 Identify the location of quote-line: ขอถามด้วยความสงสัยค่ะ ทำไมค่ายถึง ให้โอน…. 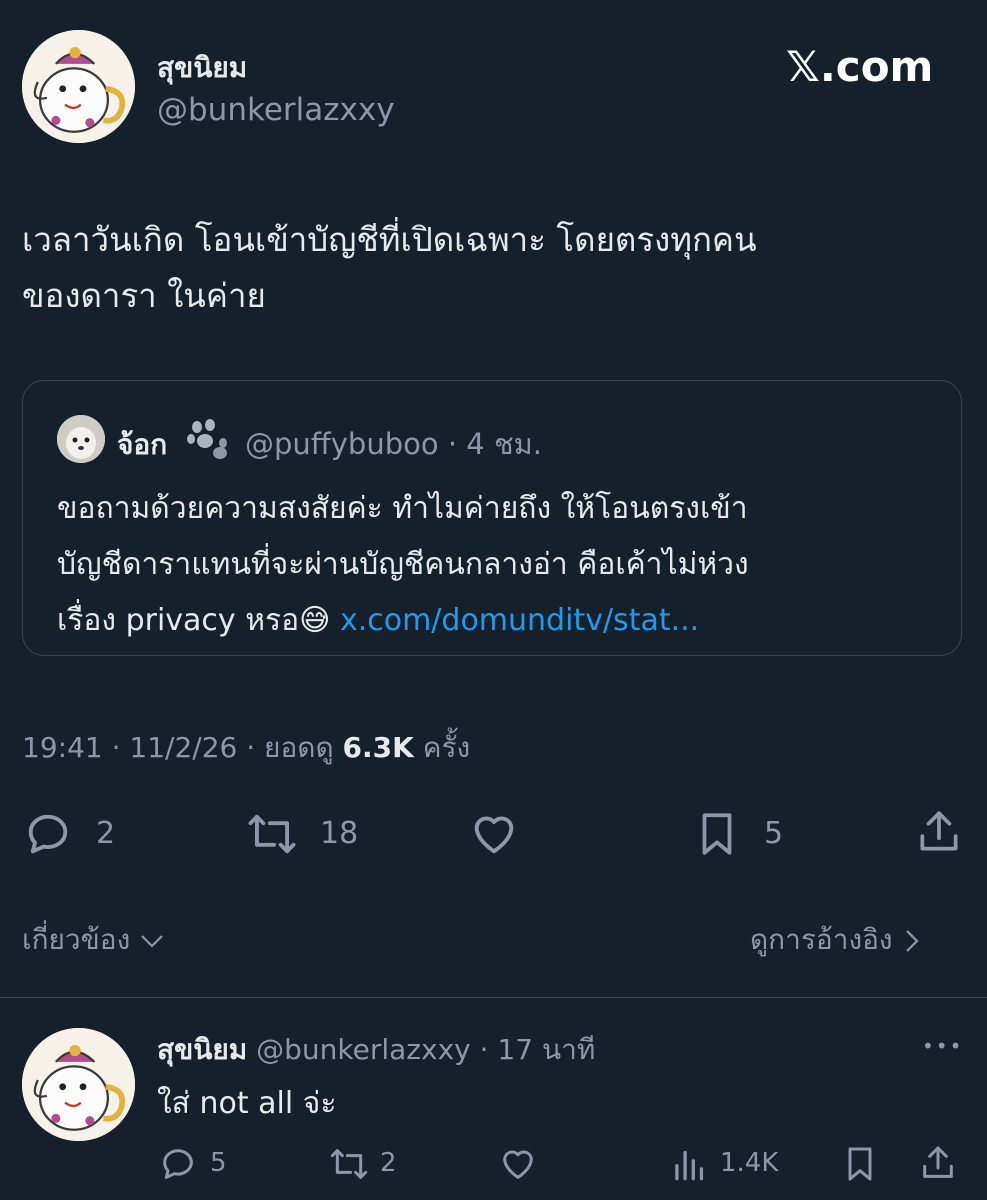
(402, 508).